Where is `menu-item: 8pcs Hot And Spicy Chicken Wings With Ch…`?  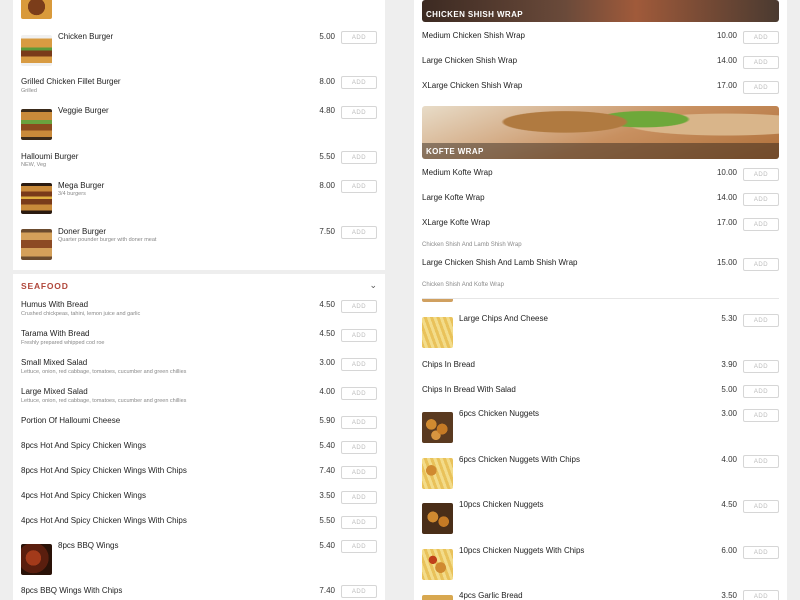
menu-item: 8pcs Hot And Spicy Chicken Wings With Ch… is located at coordinates (199, 474).